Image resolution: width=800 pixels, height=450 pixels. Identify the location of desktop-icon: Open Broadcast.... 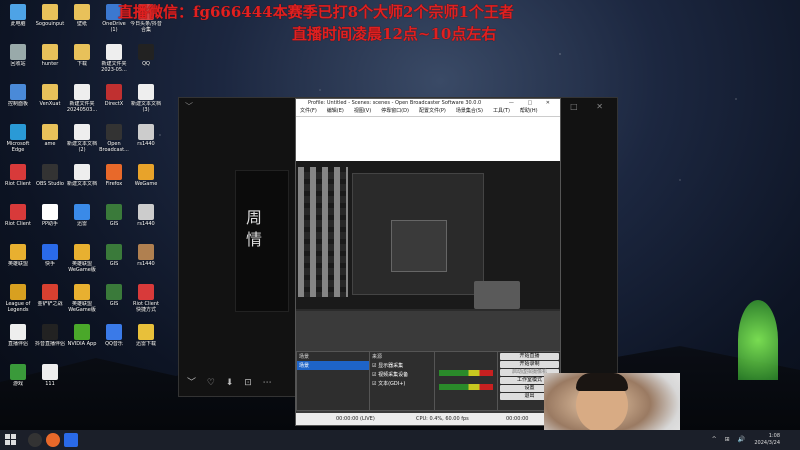
(114, 138).